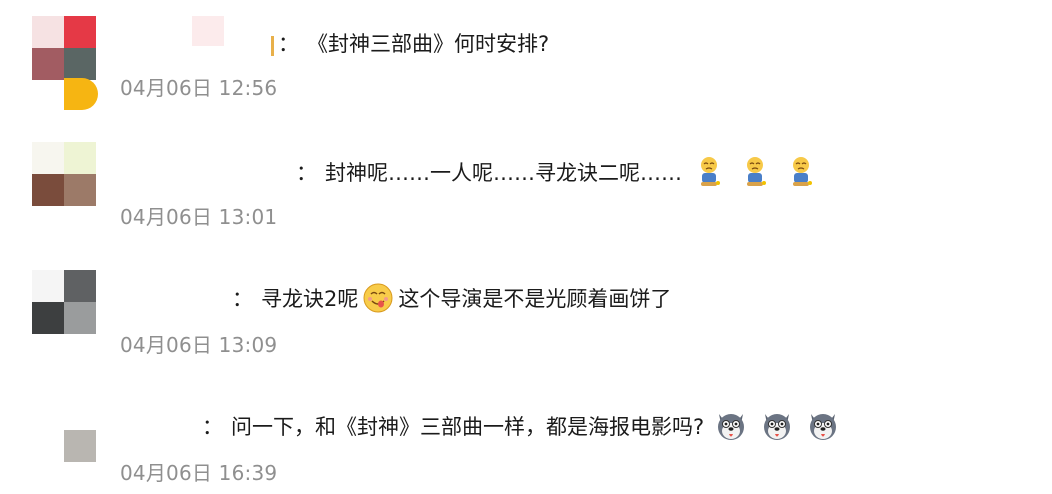 The height and width of the screenshot is (494, 1052). I want to click on comment-body-continued: 这个导演是不是光顾着画饼了, so click(535, 299).